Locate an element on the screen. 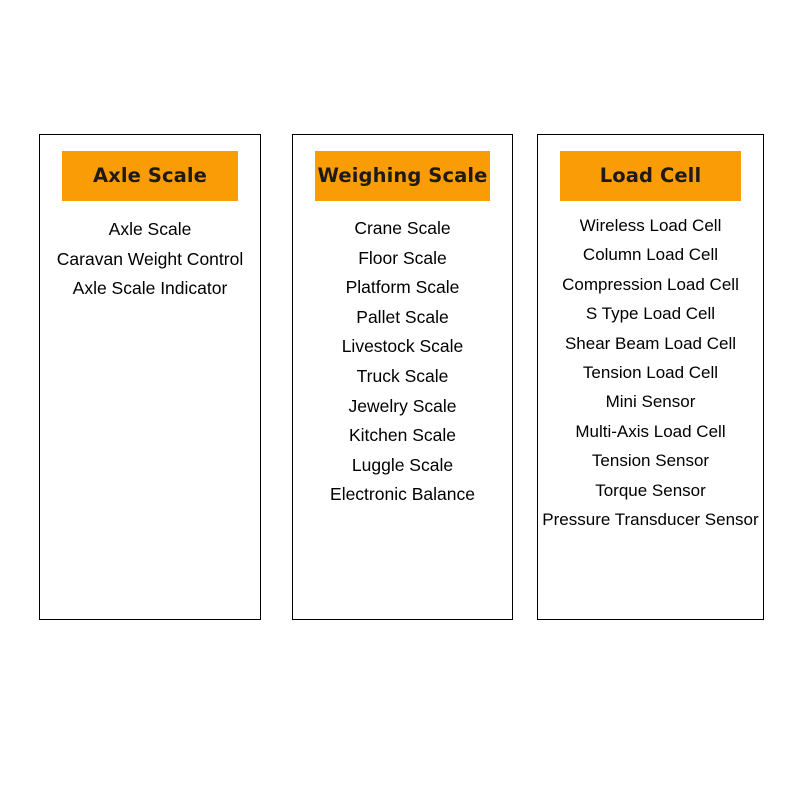 The width and height of the screenshot is (800, 800). list-item: Livestock Scale is located at coordinates (402, 347).